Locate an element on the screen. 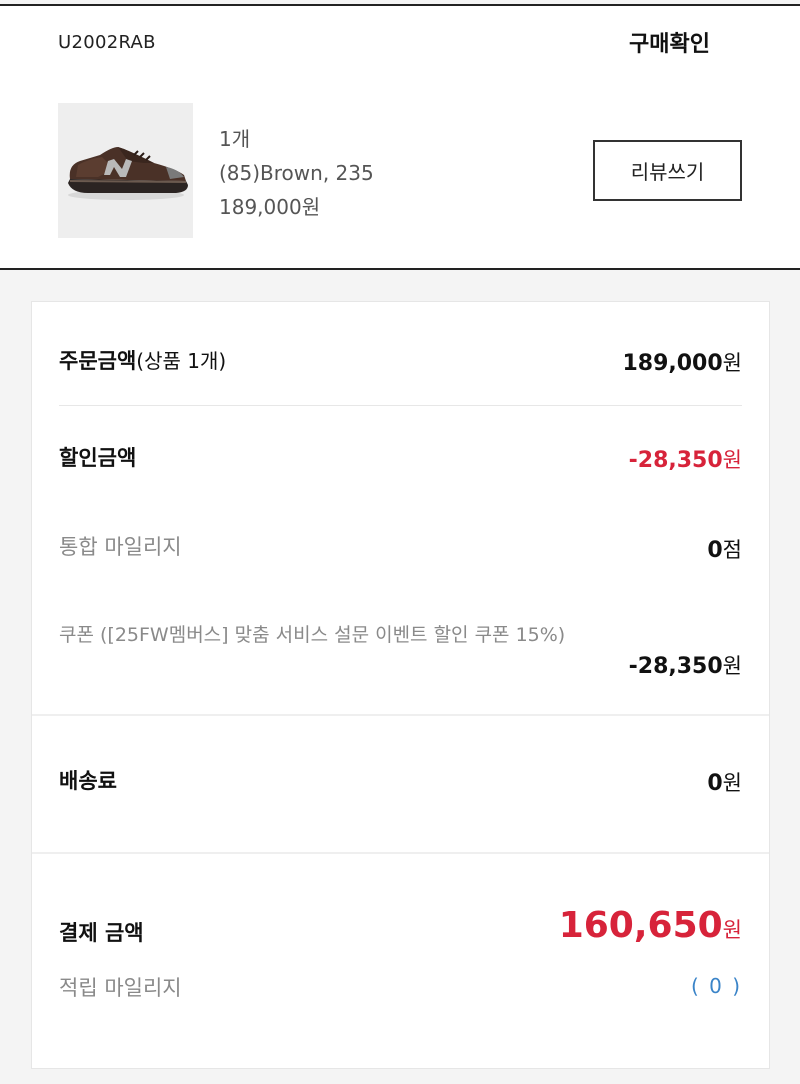  product-quantity: 1개 is located at coordinates (235, 139).